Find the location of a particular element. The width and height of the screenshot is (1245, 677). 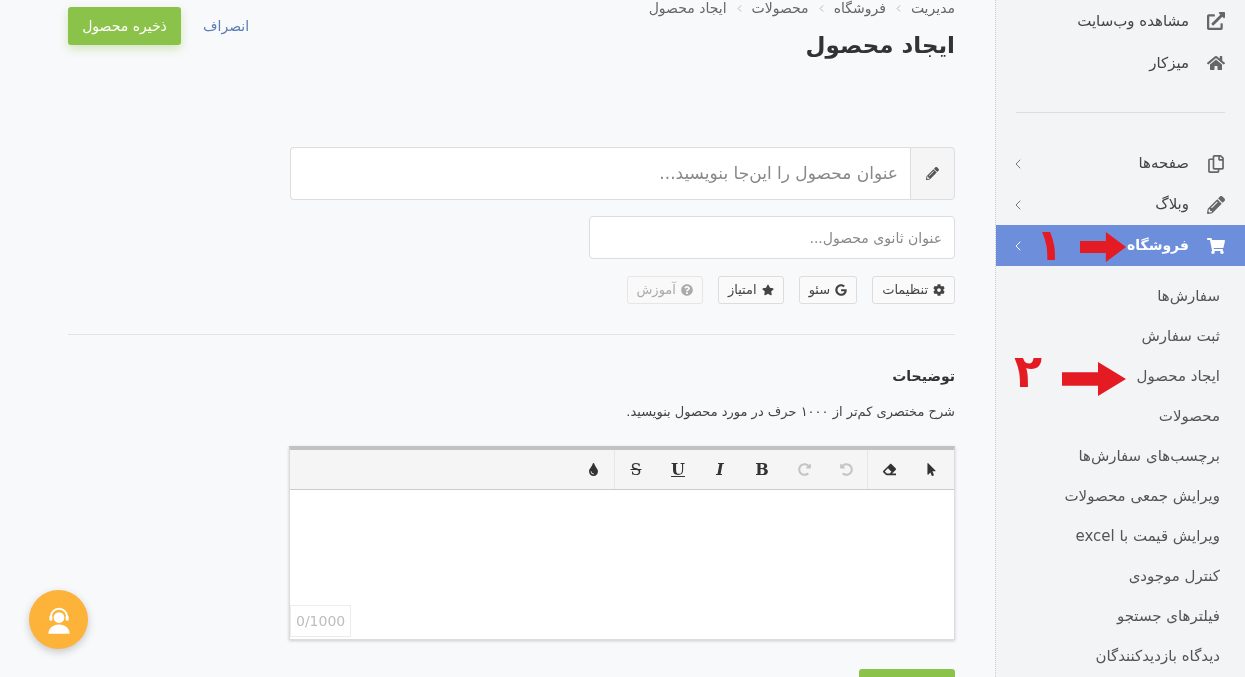

sidebar-menu-item: وبلاگ is located at coordinates (1120, 204).